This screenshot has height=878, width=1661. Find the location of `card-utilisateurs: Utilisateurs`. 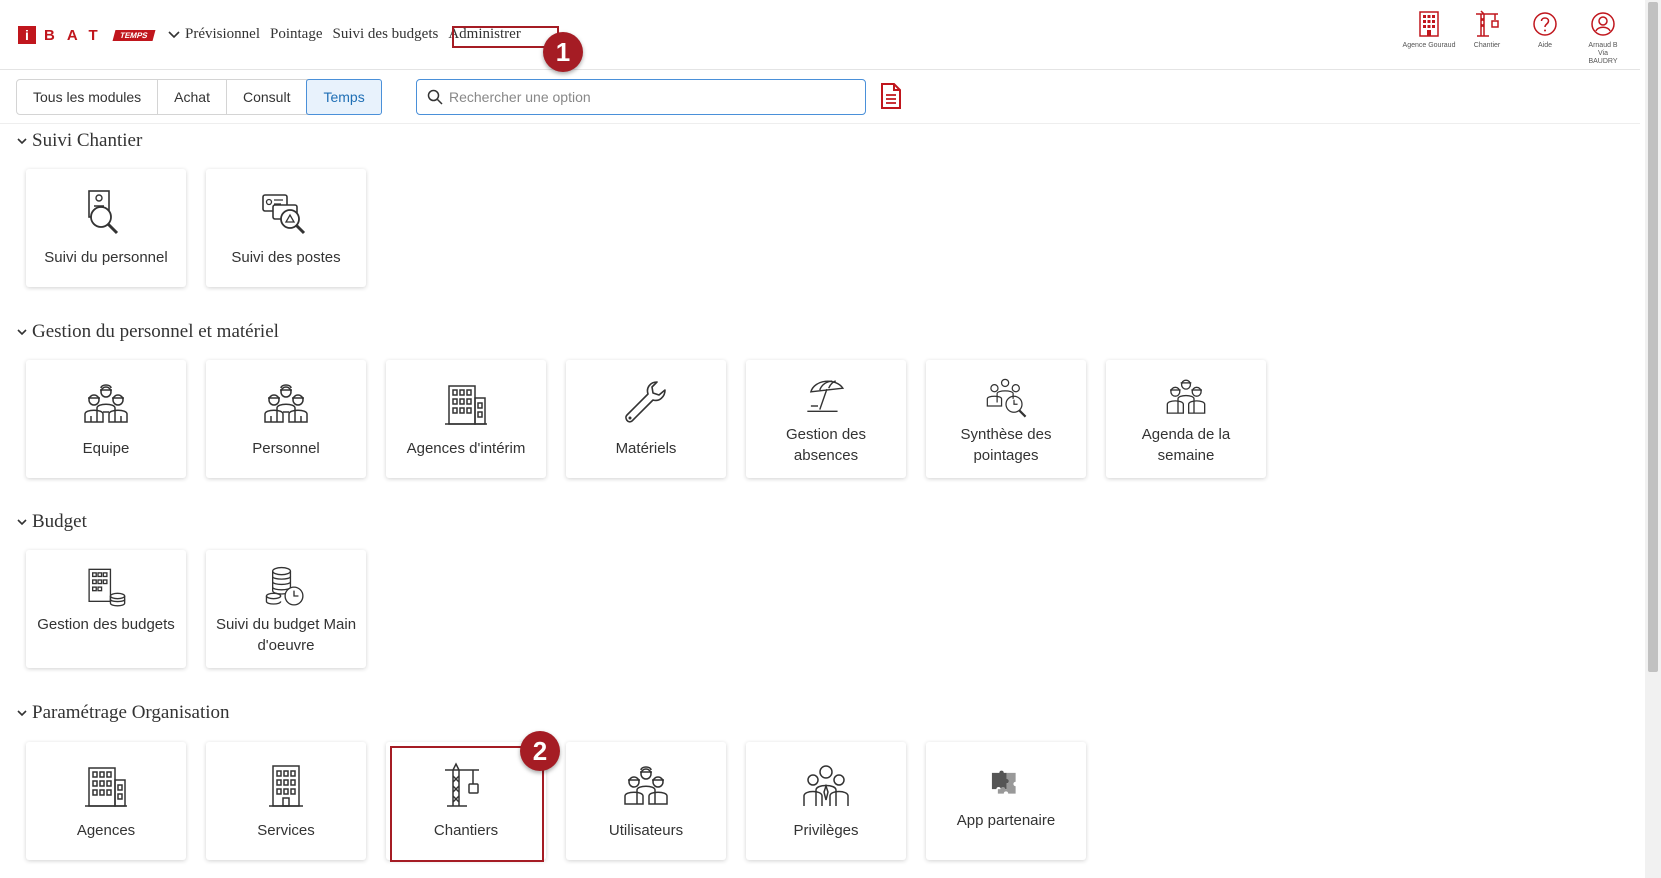

card-utilisateurs: Utilisateurs is located at coordinates (646, 801).